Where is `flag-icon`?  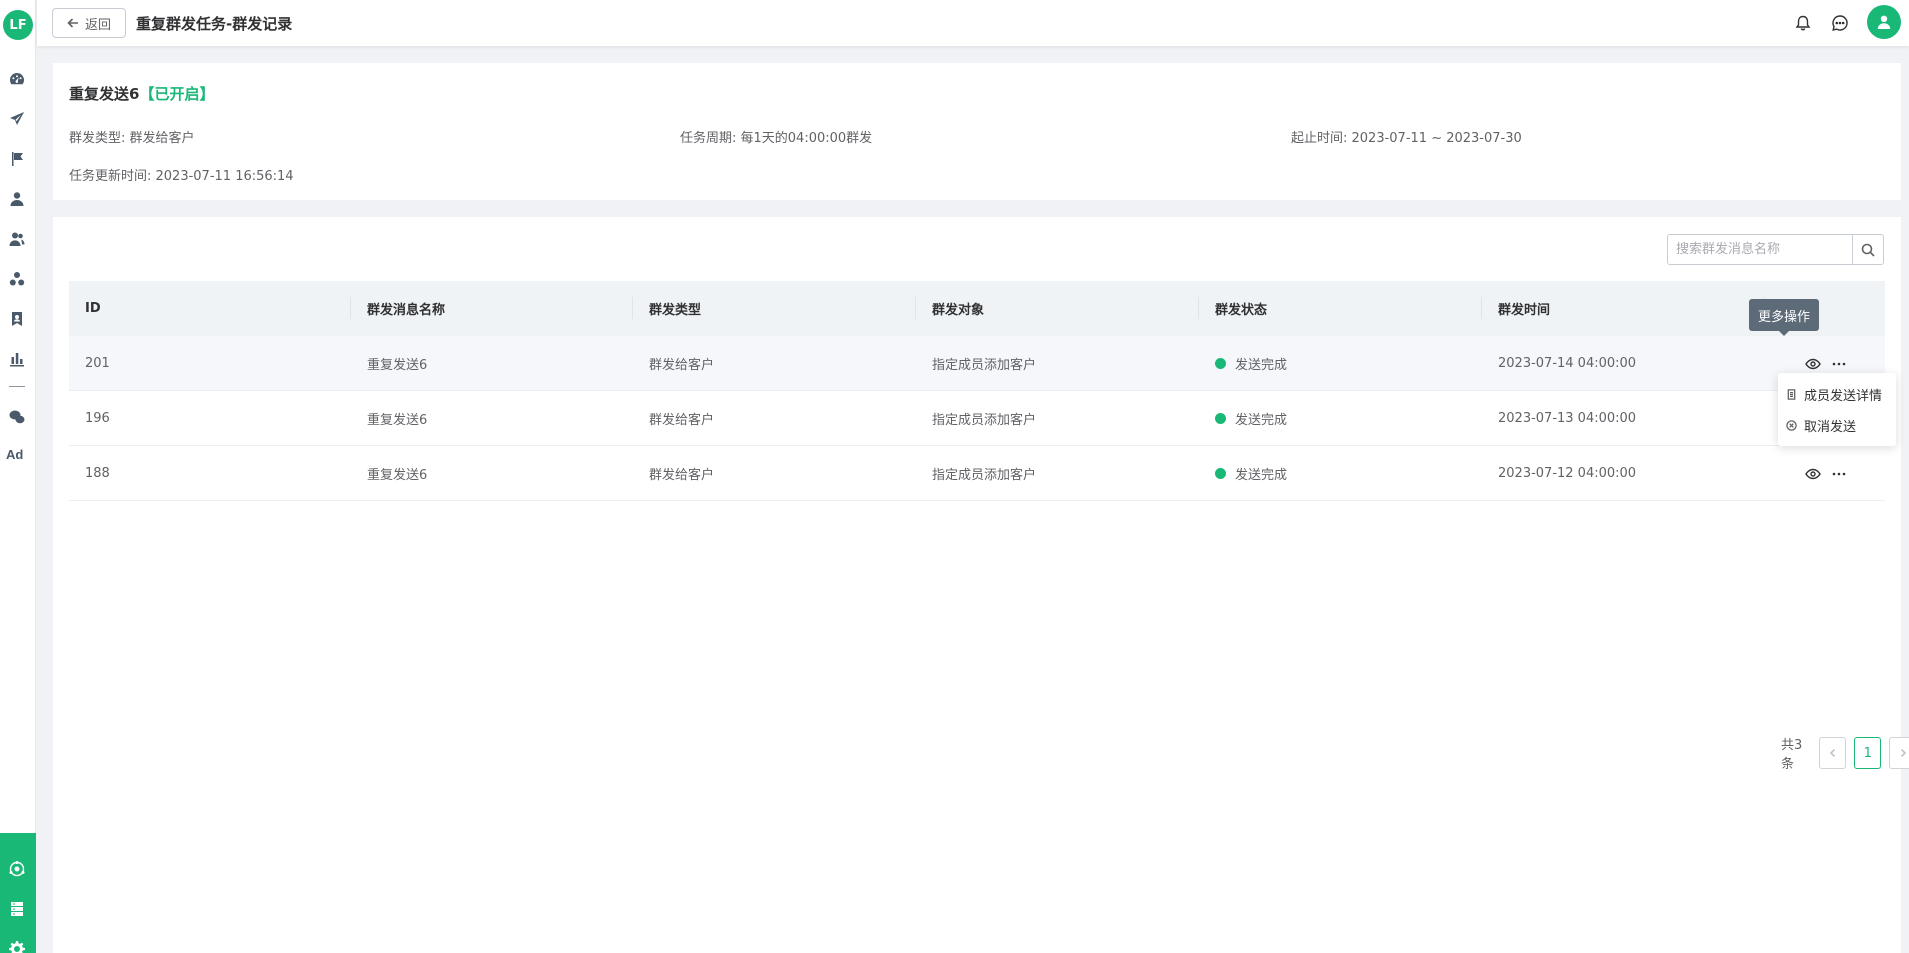 flag-icon is located at coordinates (17, 159).